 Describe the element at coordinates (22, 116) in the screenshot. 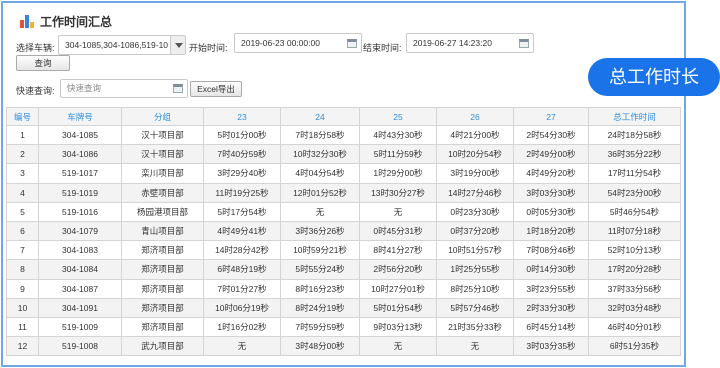

I see `col-header-number: 编号` at that location.